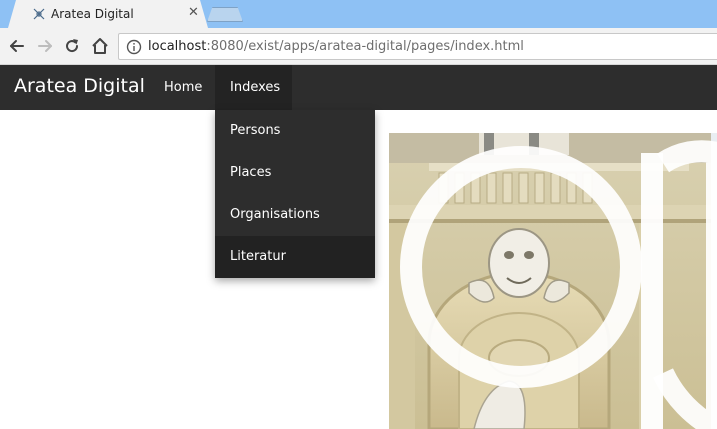  What do you see at coordinates (79, 86) in the screenshot?
I see `site-brand: Aratea Digital` at bounding box center [79, 86].